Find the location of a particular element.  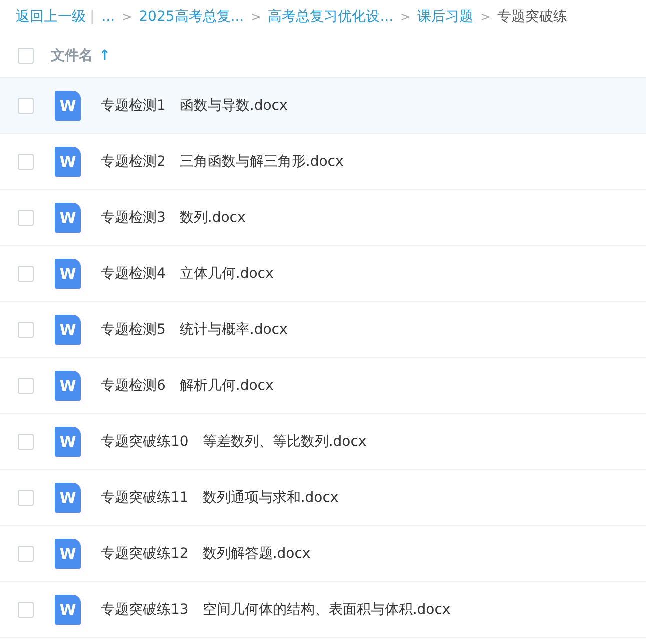

file-name: 专题突破练10 等差数列、等比数列.docx is located at coordinates (234, 441).